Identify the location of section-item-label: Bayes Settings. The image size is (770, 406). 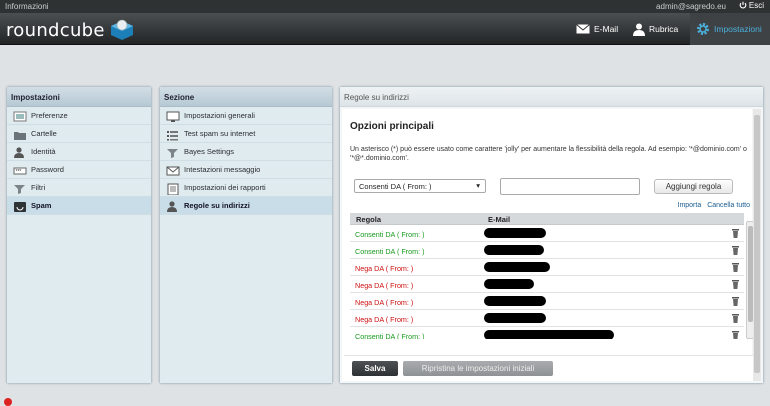
(209, 151).